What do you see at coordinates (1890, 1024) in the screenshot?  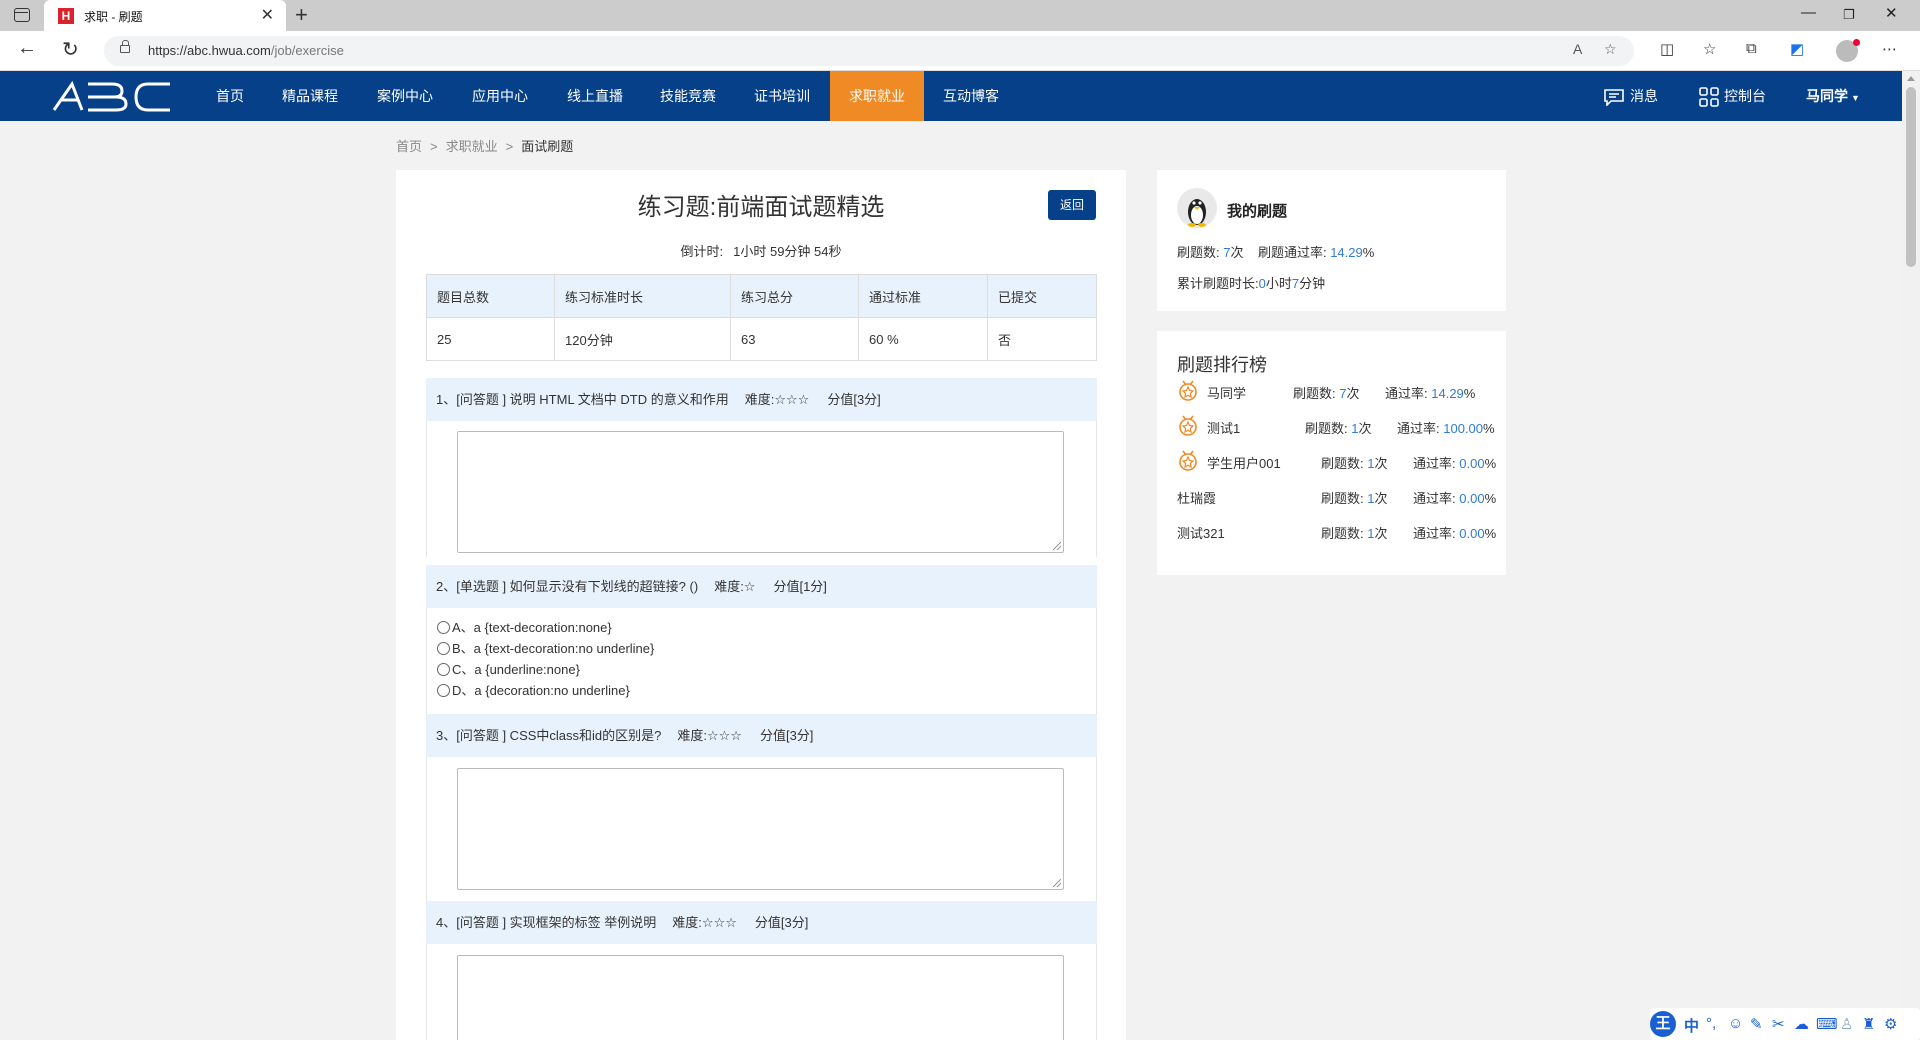 I see `settings-gear-icon: ⚙` at bounding box center [1890, 1024].